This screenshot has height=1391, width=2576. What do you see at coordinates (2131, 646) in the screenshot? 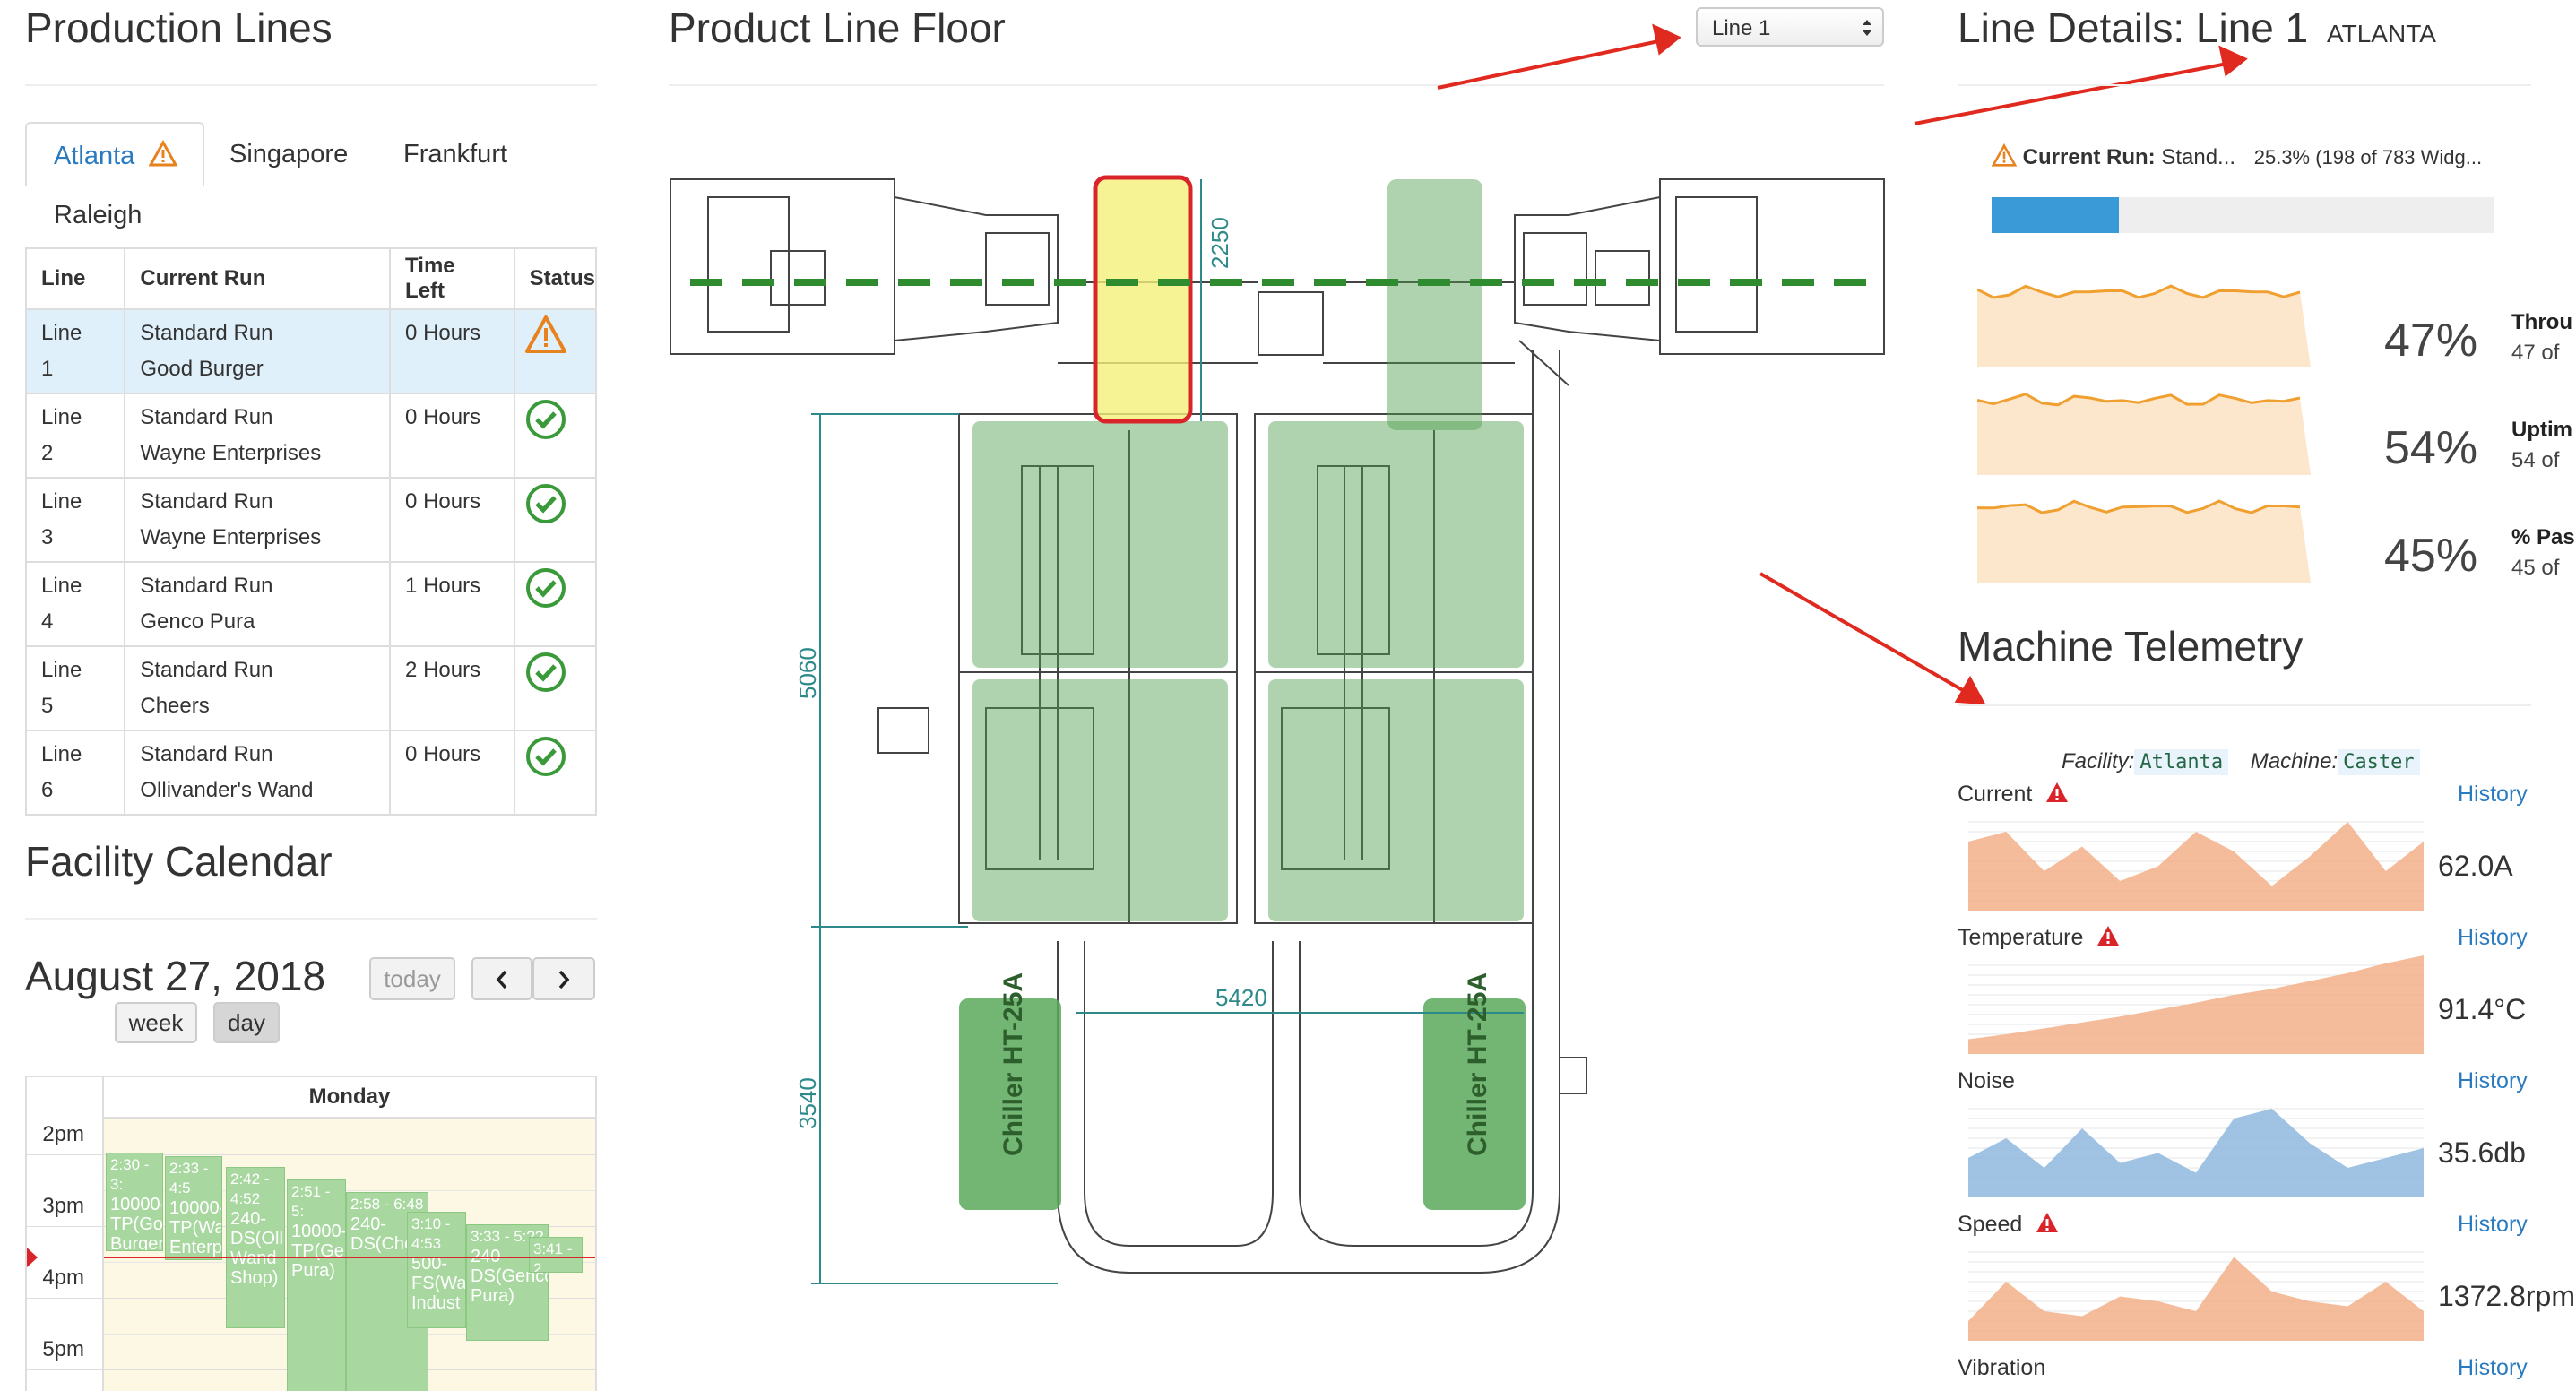
I see `machine-telemetry-title: Machine Telemetry` at bounding box center [2131, 646].